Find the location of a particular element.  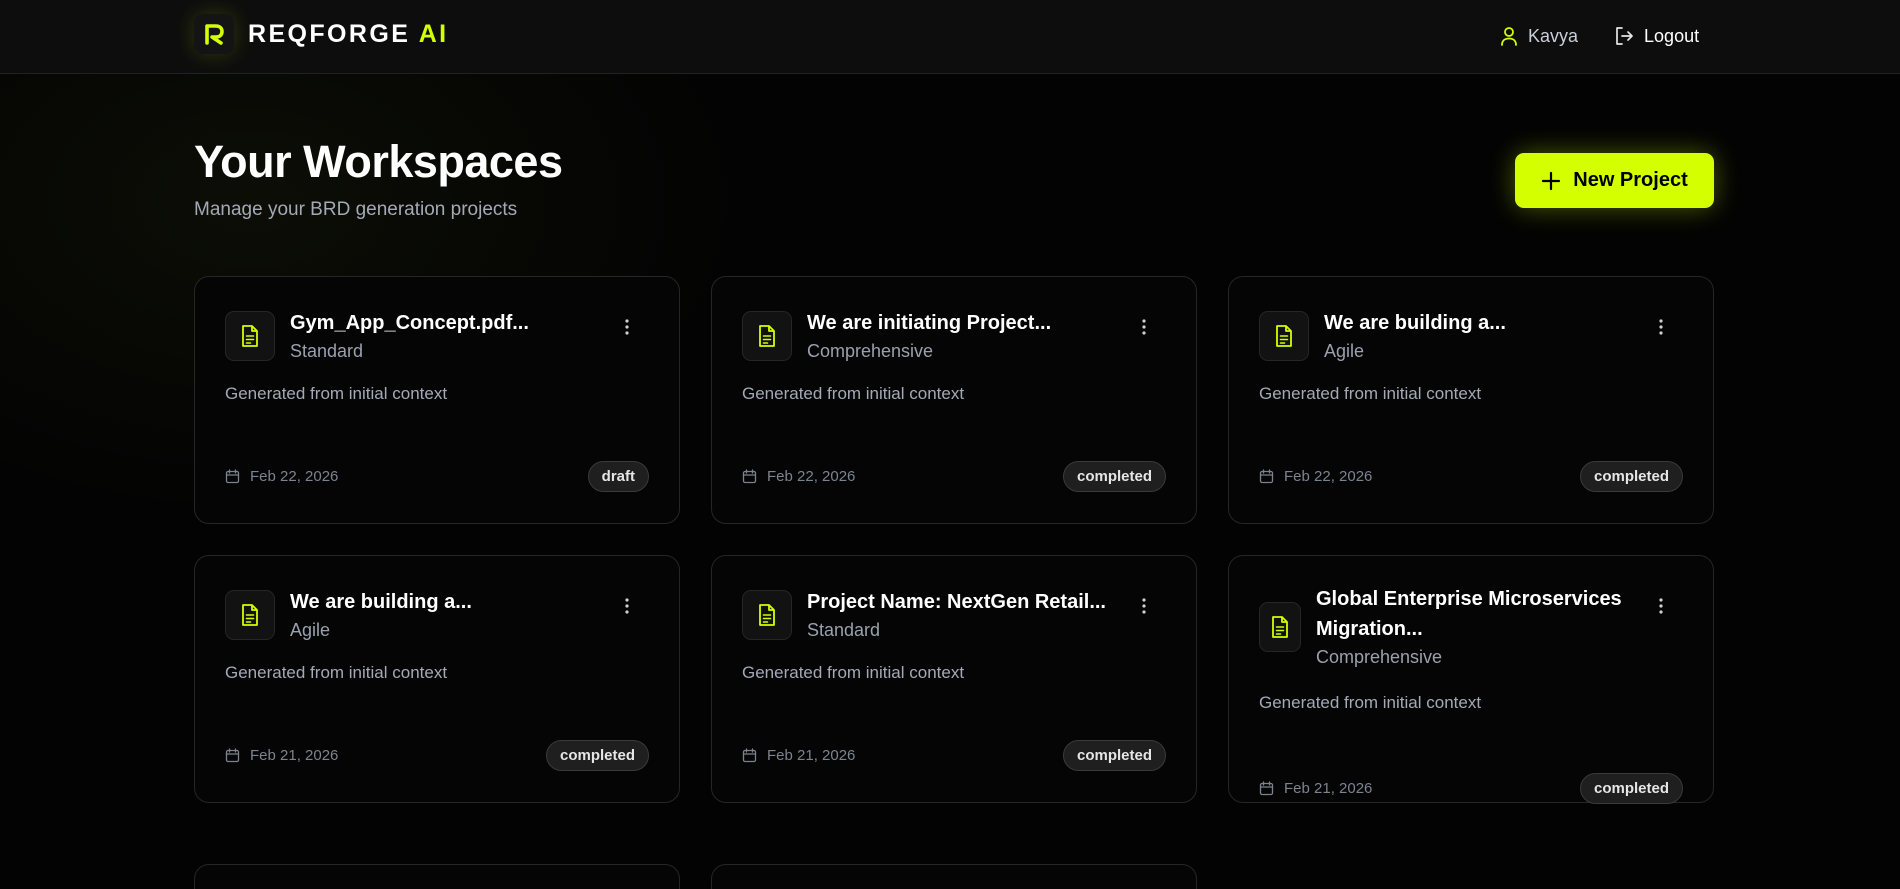

user-menu: Kavya is located at coordinates (1539, 36).